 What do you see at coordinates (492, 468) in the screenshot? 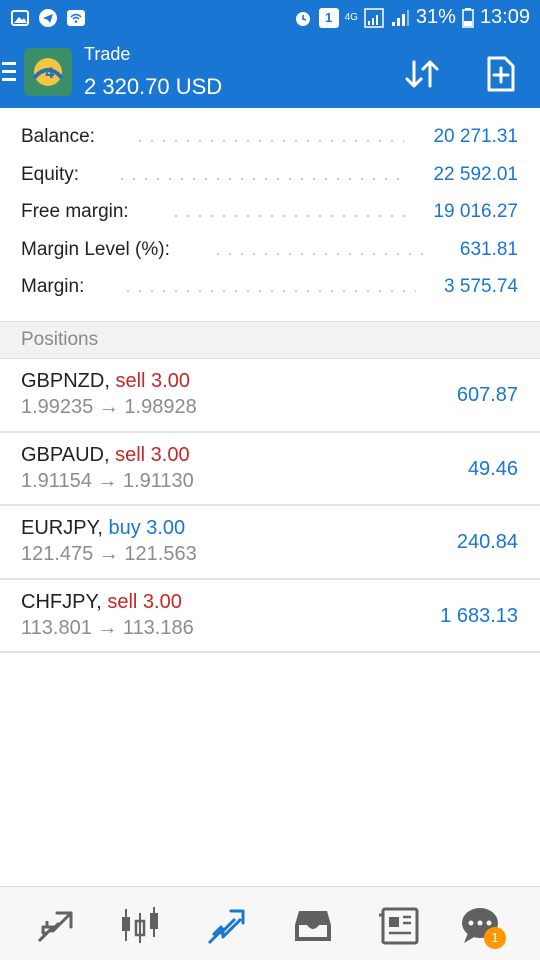
I see `position-profit: 49.46` at bounding box center [492, 468].